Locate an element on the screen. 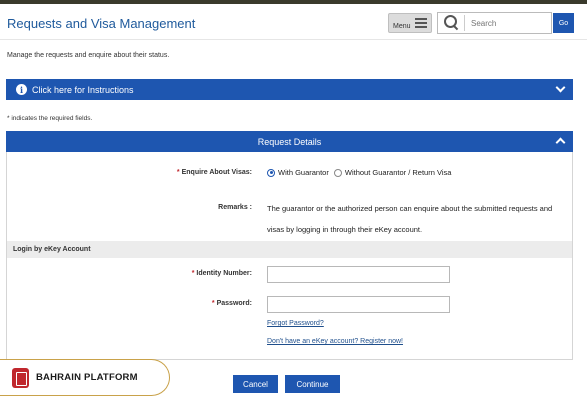 The width and height of the screenshot is (587, 400). password-label: * Password: is located at coordinates (231, 303).